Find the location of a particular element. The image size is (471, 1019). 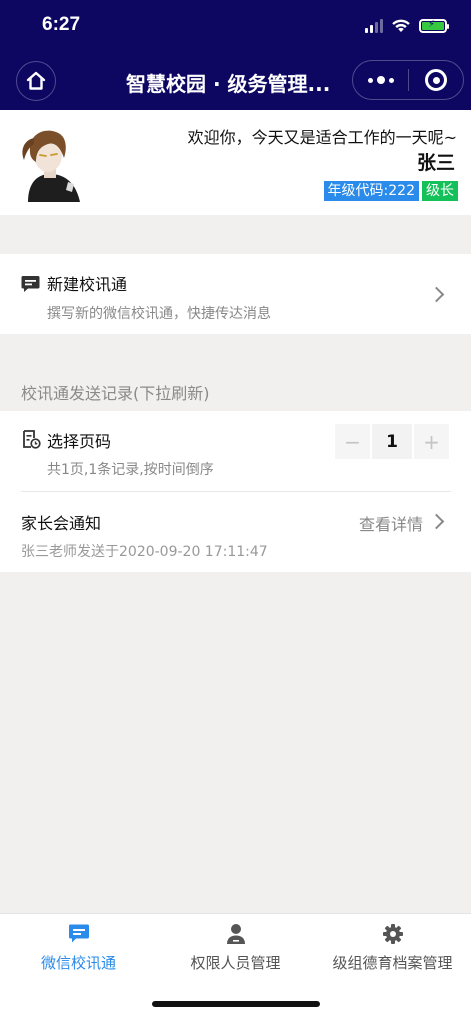

new-message-desc: 撰写新的微信校讯通，快捷传达消息 is located at coordinates (159, 314).